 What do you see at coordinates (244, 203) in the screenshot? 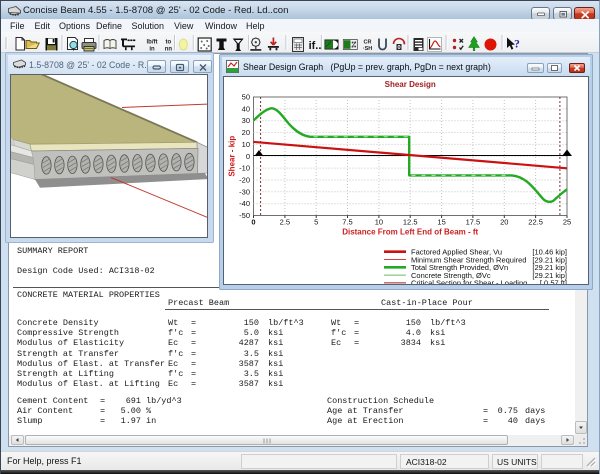
I see `svg-text: -40` at bounding box center [244, 203].